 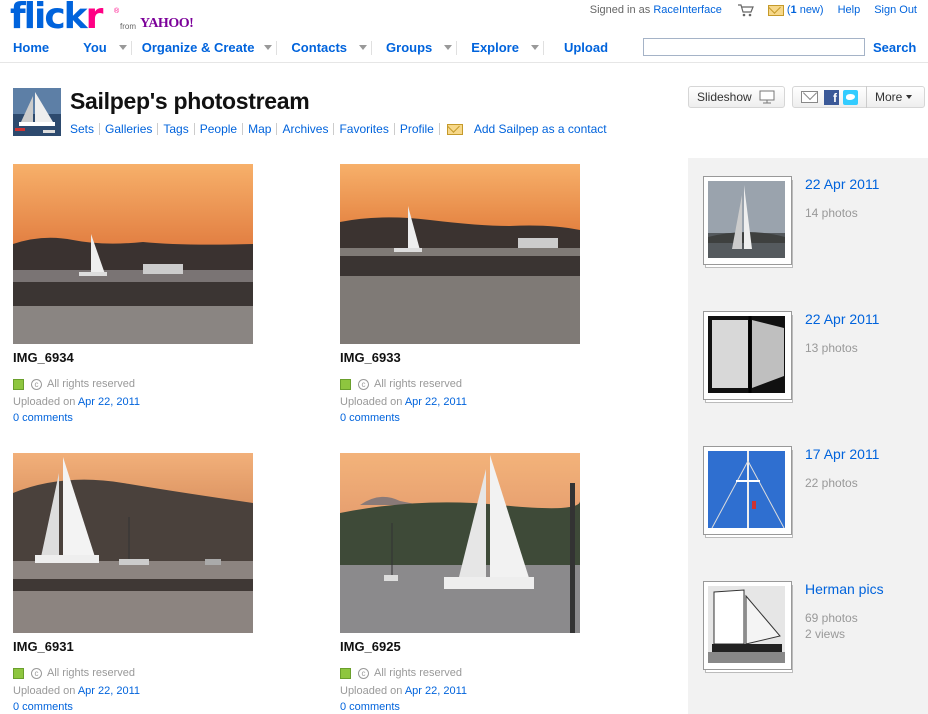 I want to click on twitter-icon, so click(x=850, y=97).